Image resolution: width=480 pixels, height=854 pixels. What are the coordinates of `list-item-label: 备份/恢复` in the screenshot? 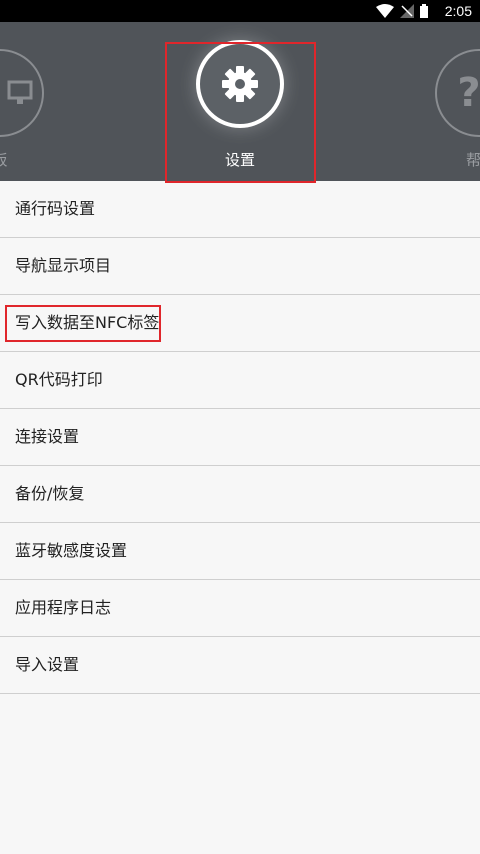 It's located at (50, 493).